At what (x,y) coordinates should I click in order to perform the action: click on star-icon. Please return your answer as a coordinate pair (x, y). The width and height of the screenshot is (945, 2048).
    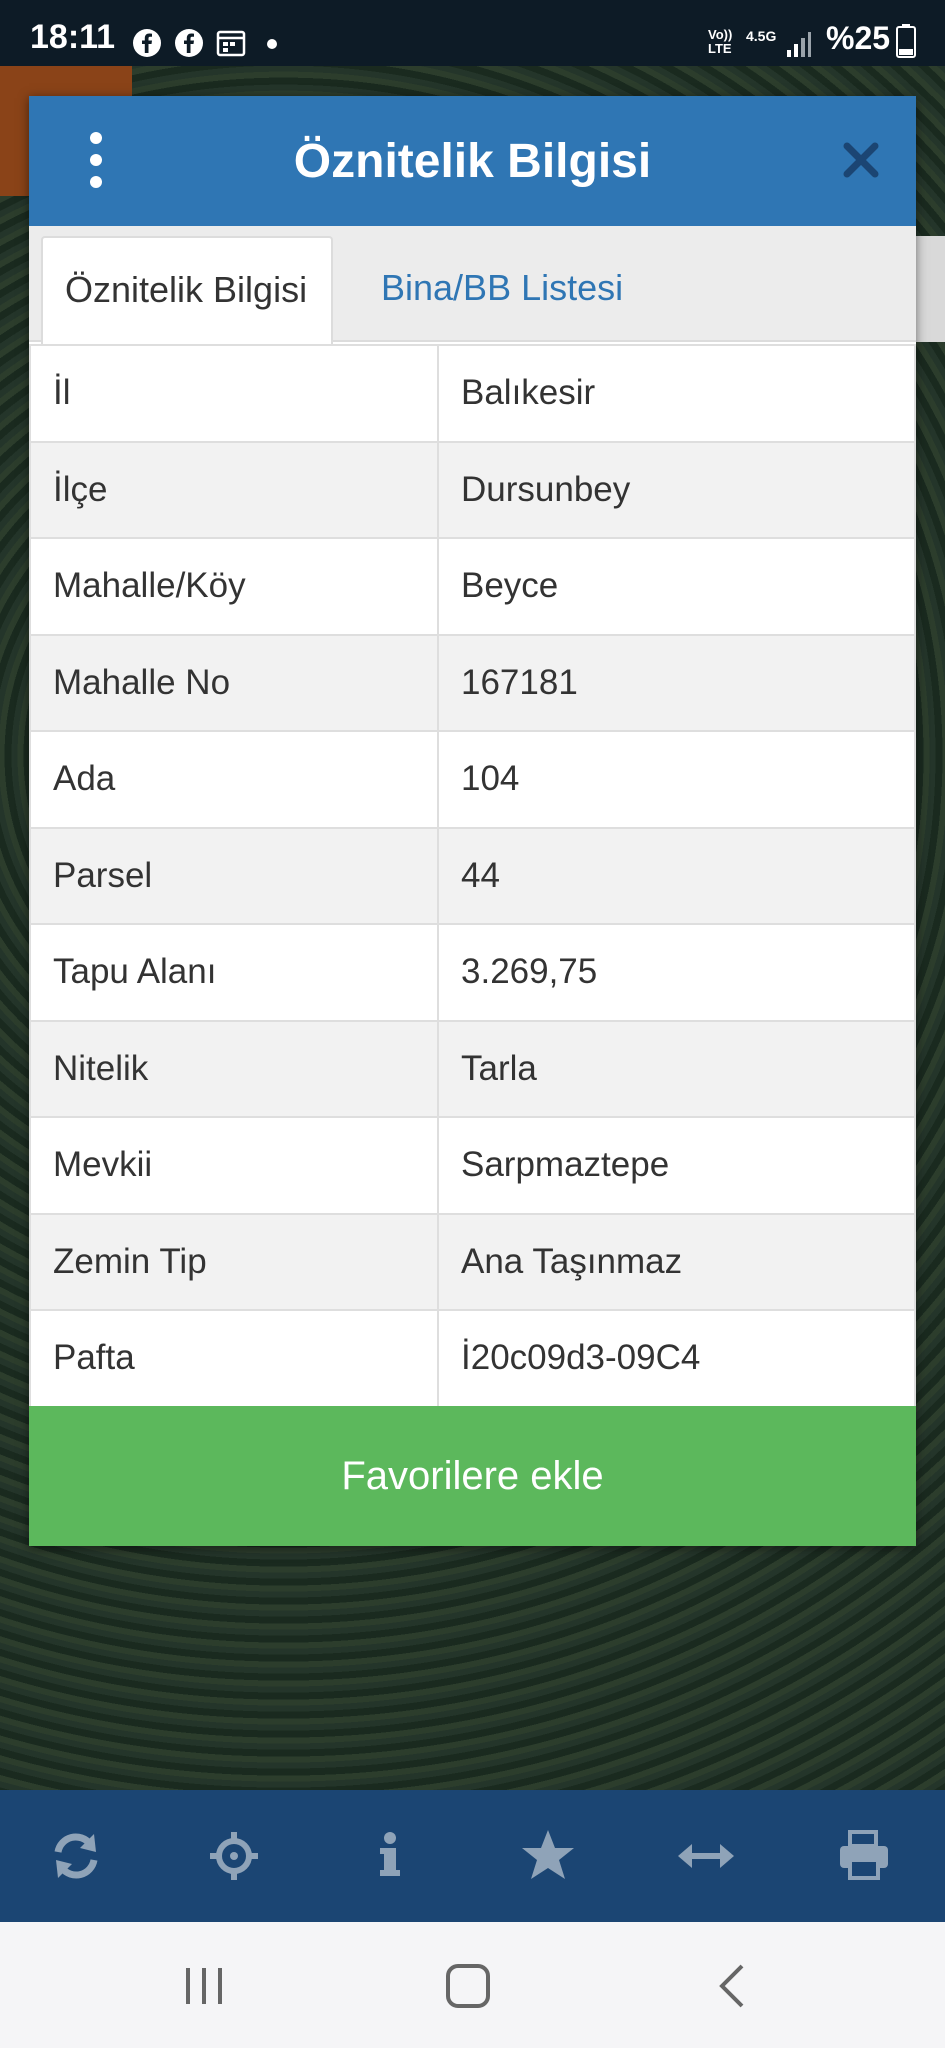
    Looking at the image, I should click on (548, 1856).